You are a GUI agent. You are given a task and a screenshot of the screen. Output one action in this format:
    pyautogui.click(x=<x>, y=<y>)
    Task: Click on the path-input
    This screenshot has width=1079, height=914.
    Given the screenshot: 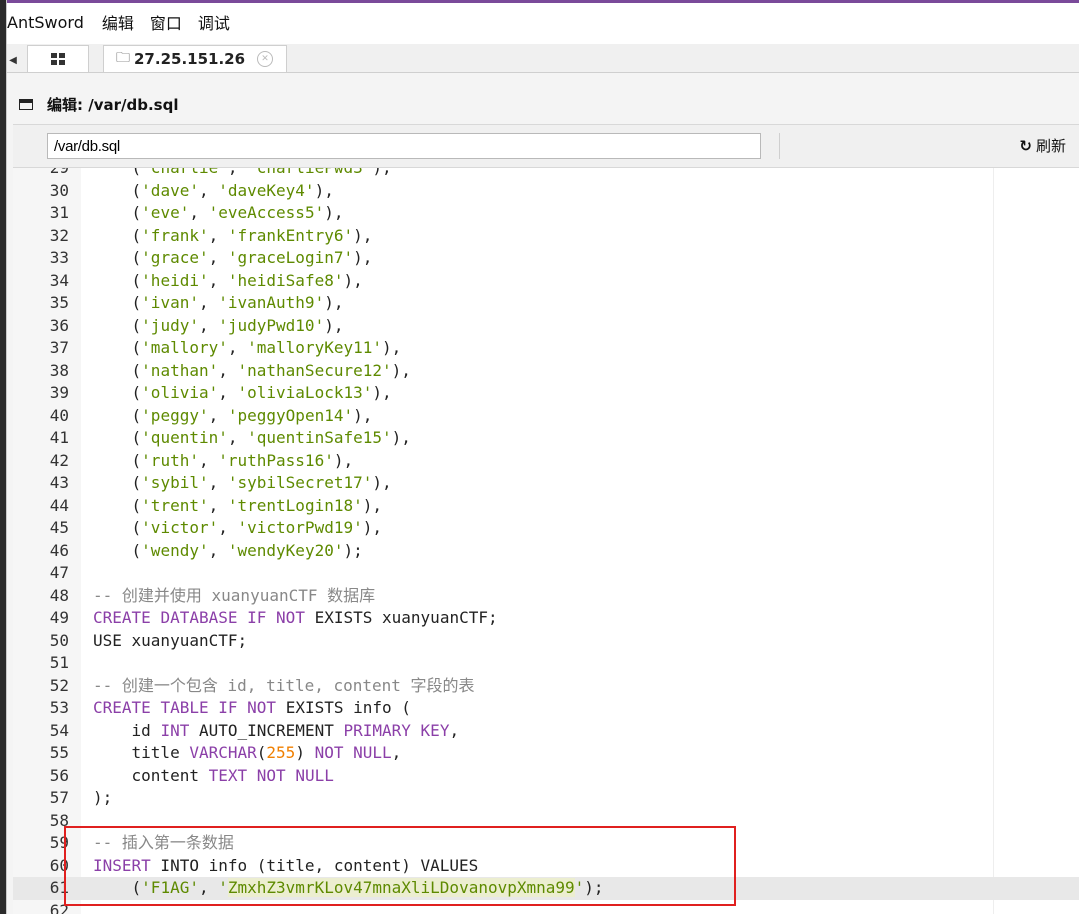 What is the action you would take?
    pyautogui.click(x=404, y=146)
    